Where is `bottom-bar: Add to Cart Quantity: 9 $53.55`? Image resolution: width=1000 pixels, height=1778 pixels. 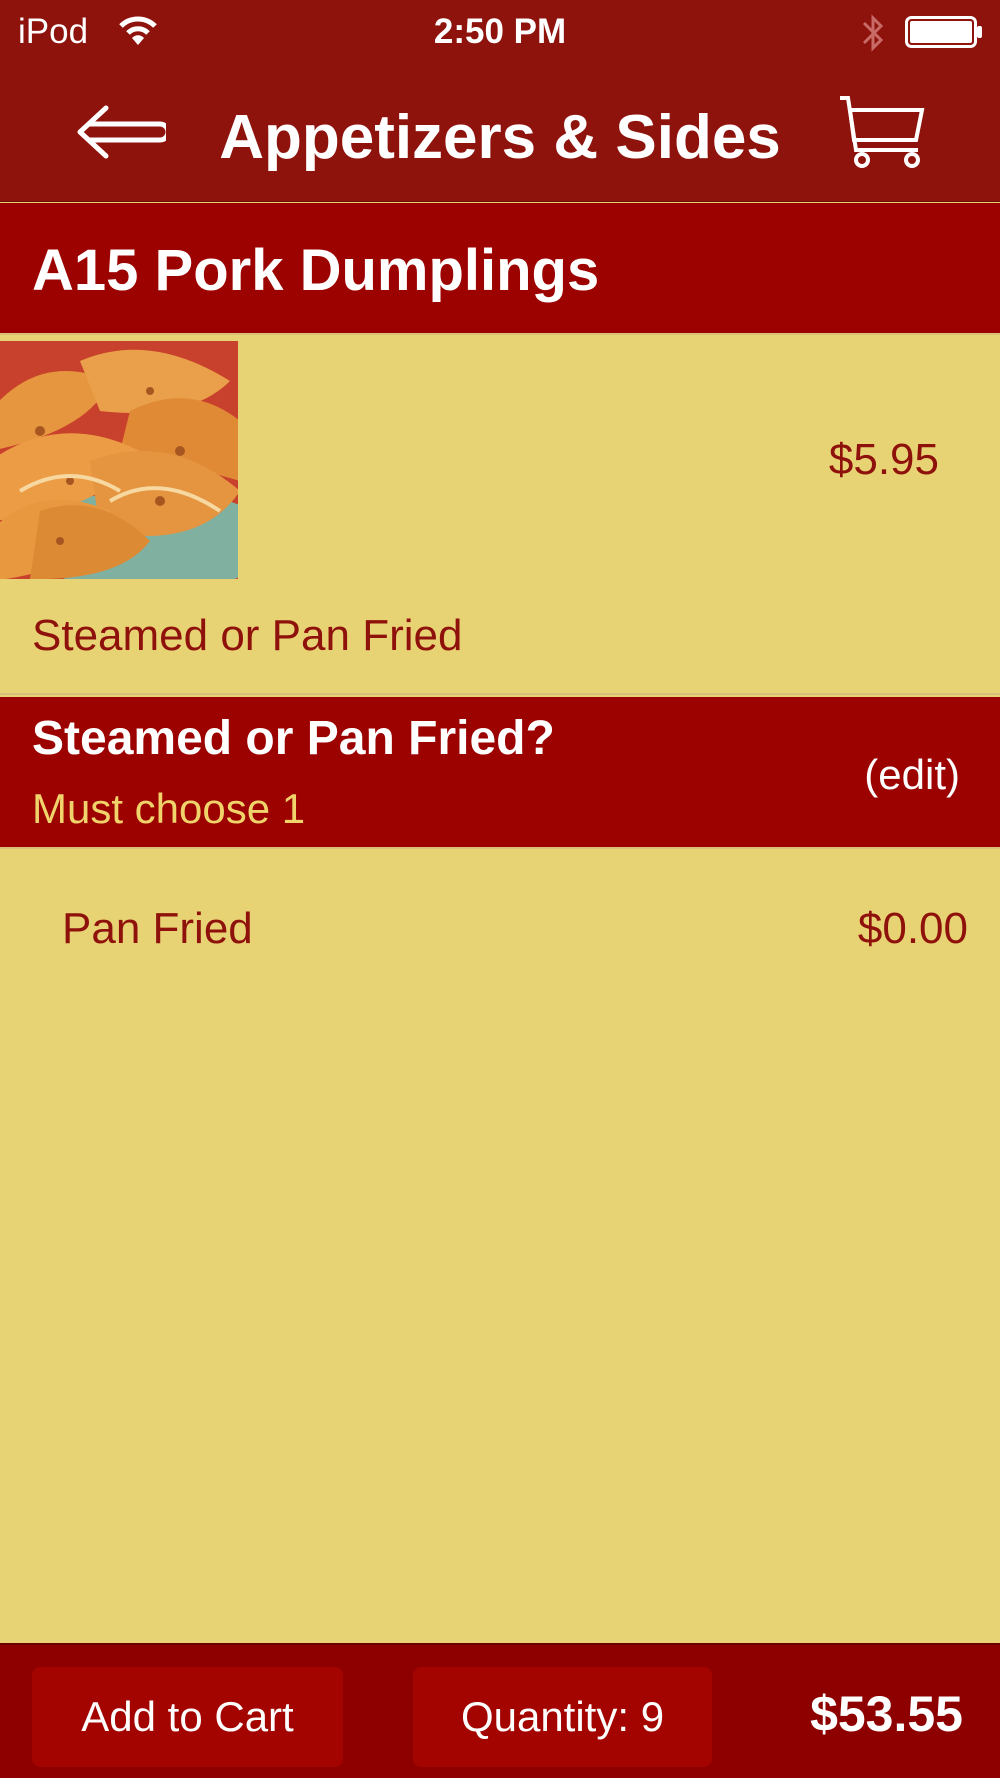 bottom-bar: Add to Cart Quantity: 9 $53.55 is located at coordinates (500, 1710).